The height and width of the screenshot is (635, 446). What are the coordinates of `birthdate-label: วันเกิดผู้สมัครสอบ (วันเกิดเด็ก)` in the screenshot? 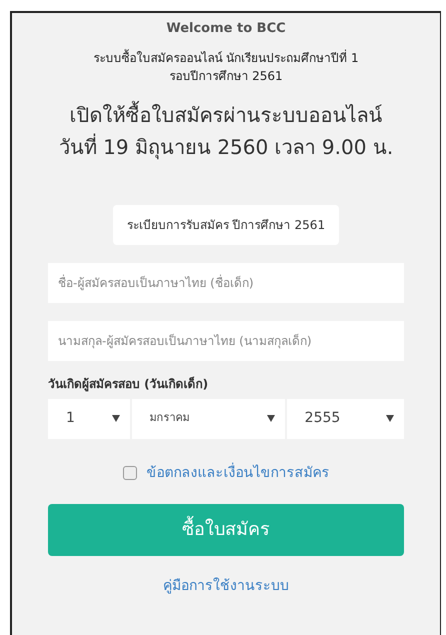 It's located at (129, 384).